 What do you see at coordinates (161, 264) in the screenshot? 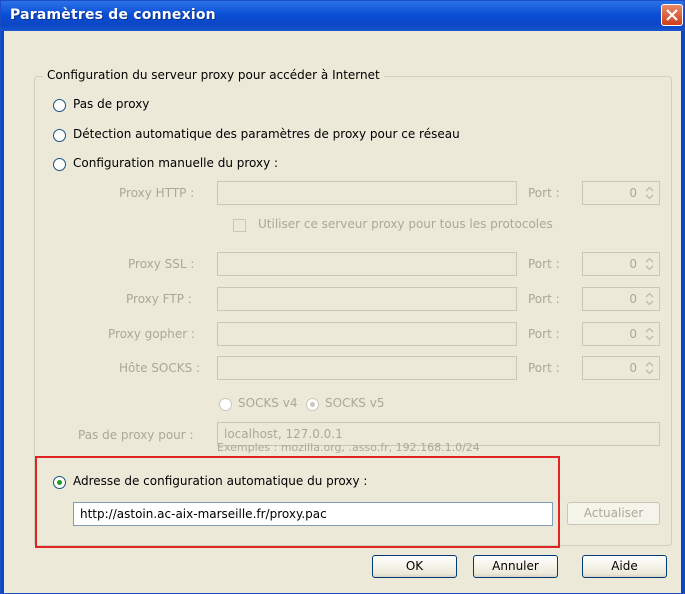
I see `ssl-proxy-label: Proxy SSL :` at bounding box center [161, 264].